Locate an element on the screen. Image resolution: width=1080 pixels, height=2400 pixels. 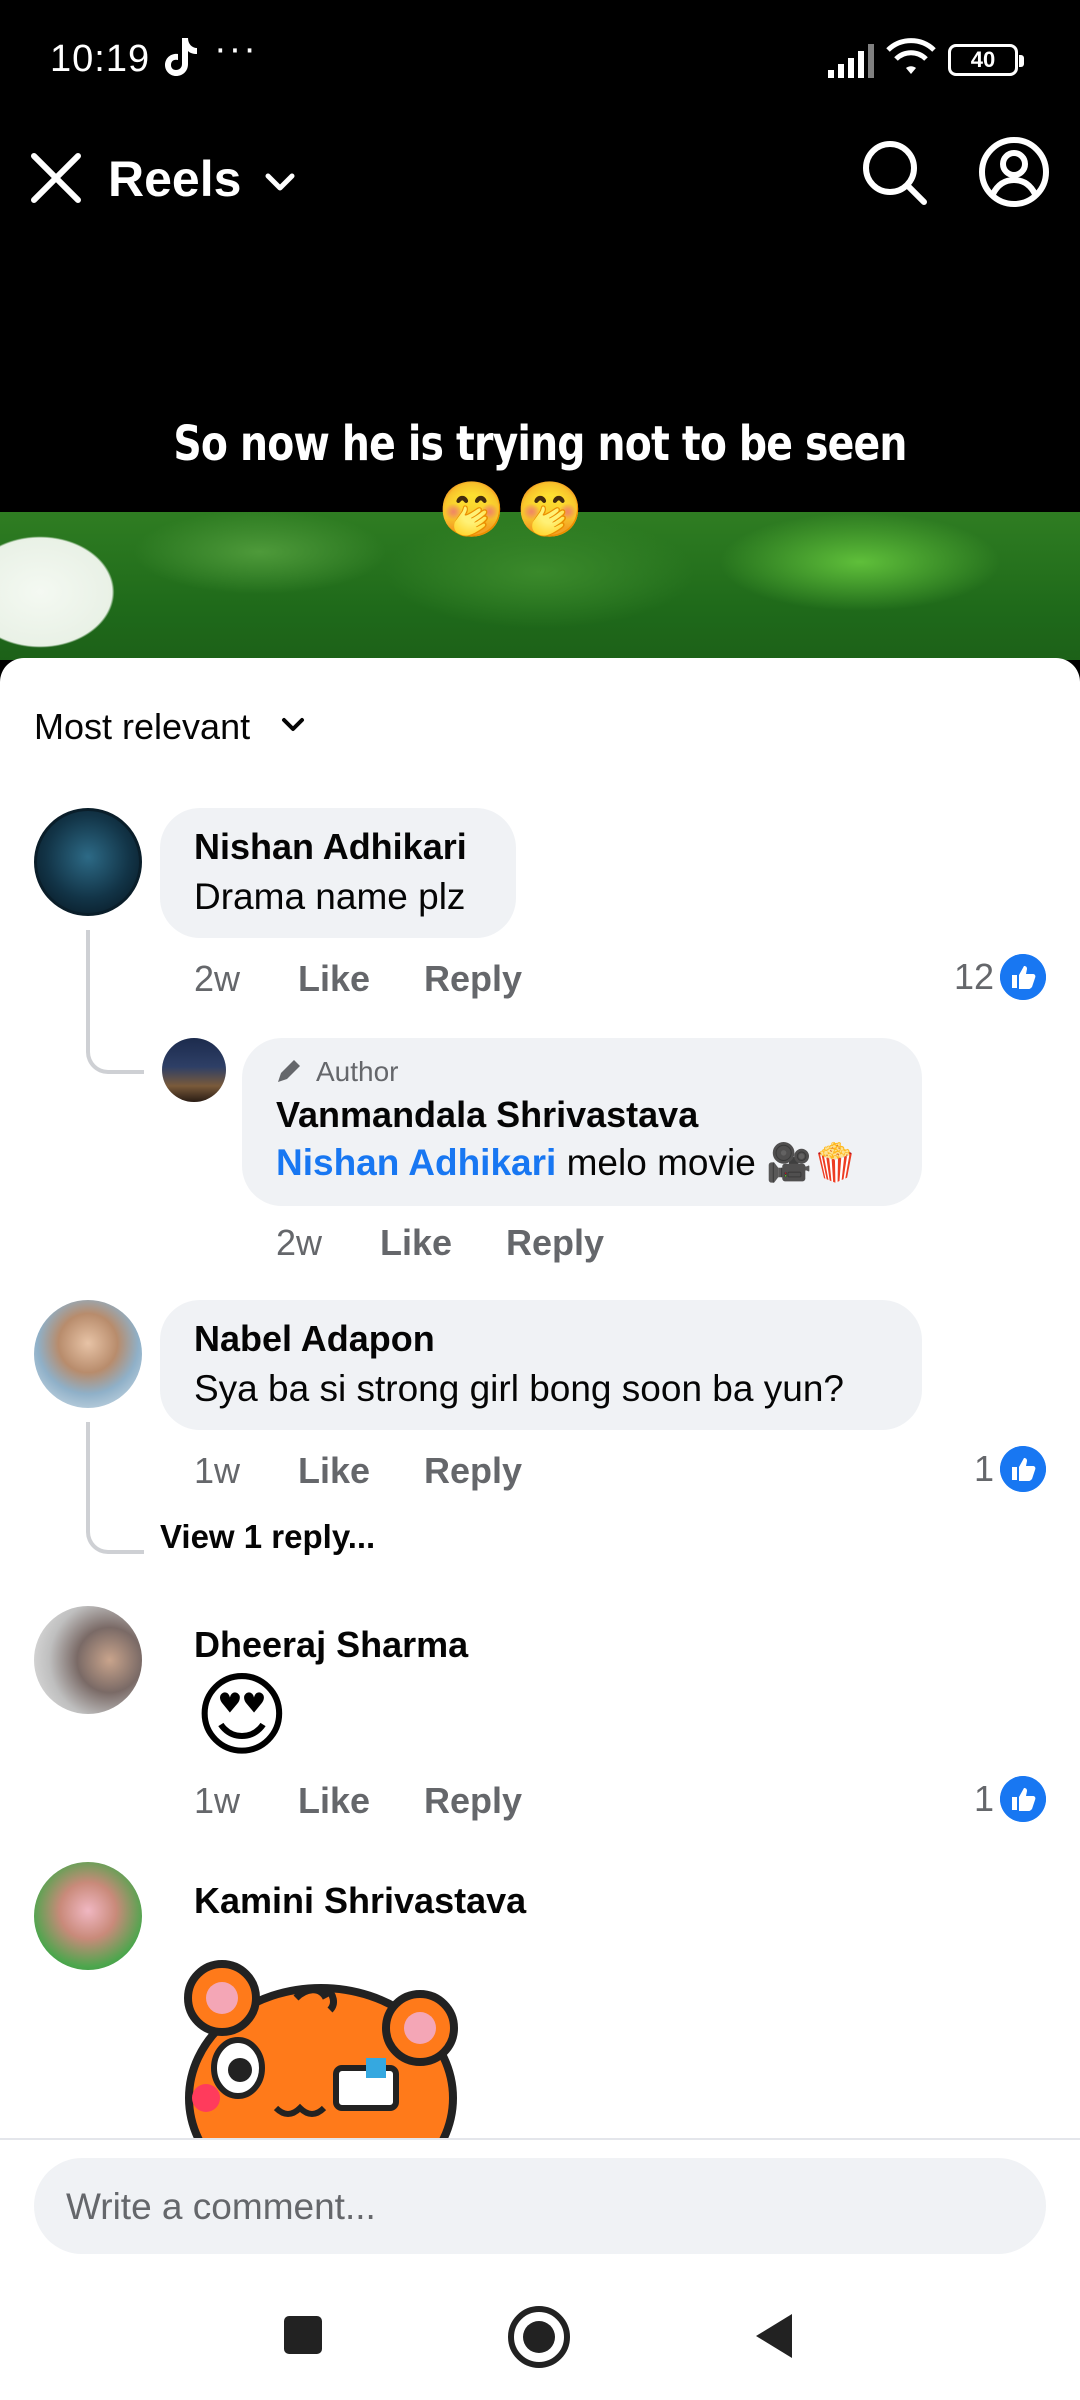
status-time: 10:19 is located at coordinates (100, 59).